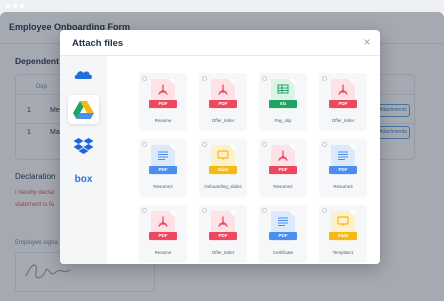 The width and height of the screenshot is (444, 301). I want to click on file-tile: PDF Resume2, so click(283, 168).